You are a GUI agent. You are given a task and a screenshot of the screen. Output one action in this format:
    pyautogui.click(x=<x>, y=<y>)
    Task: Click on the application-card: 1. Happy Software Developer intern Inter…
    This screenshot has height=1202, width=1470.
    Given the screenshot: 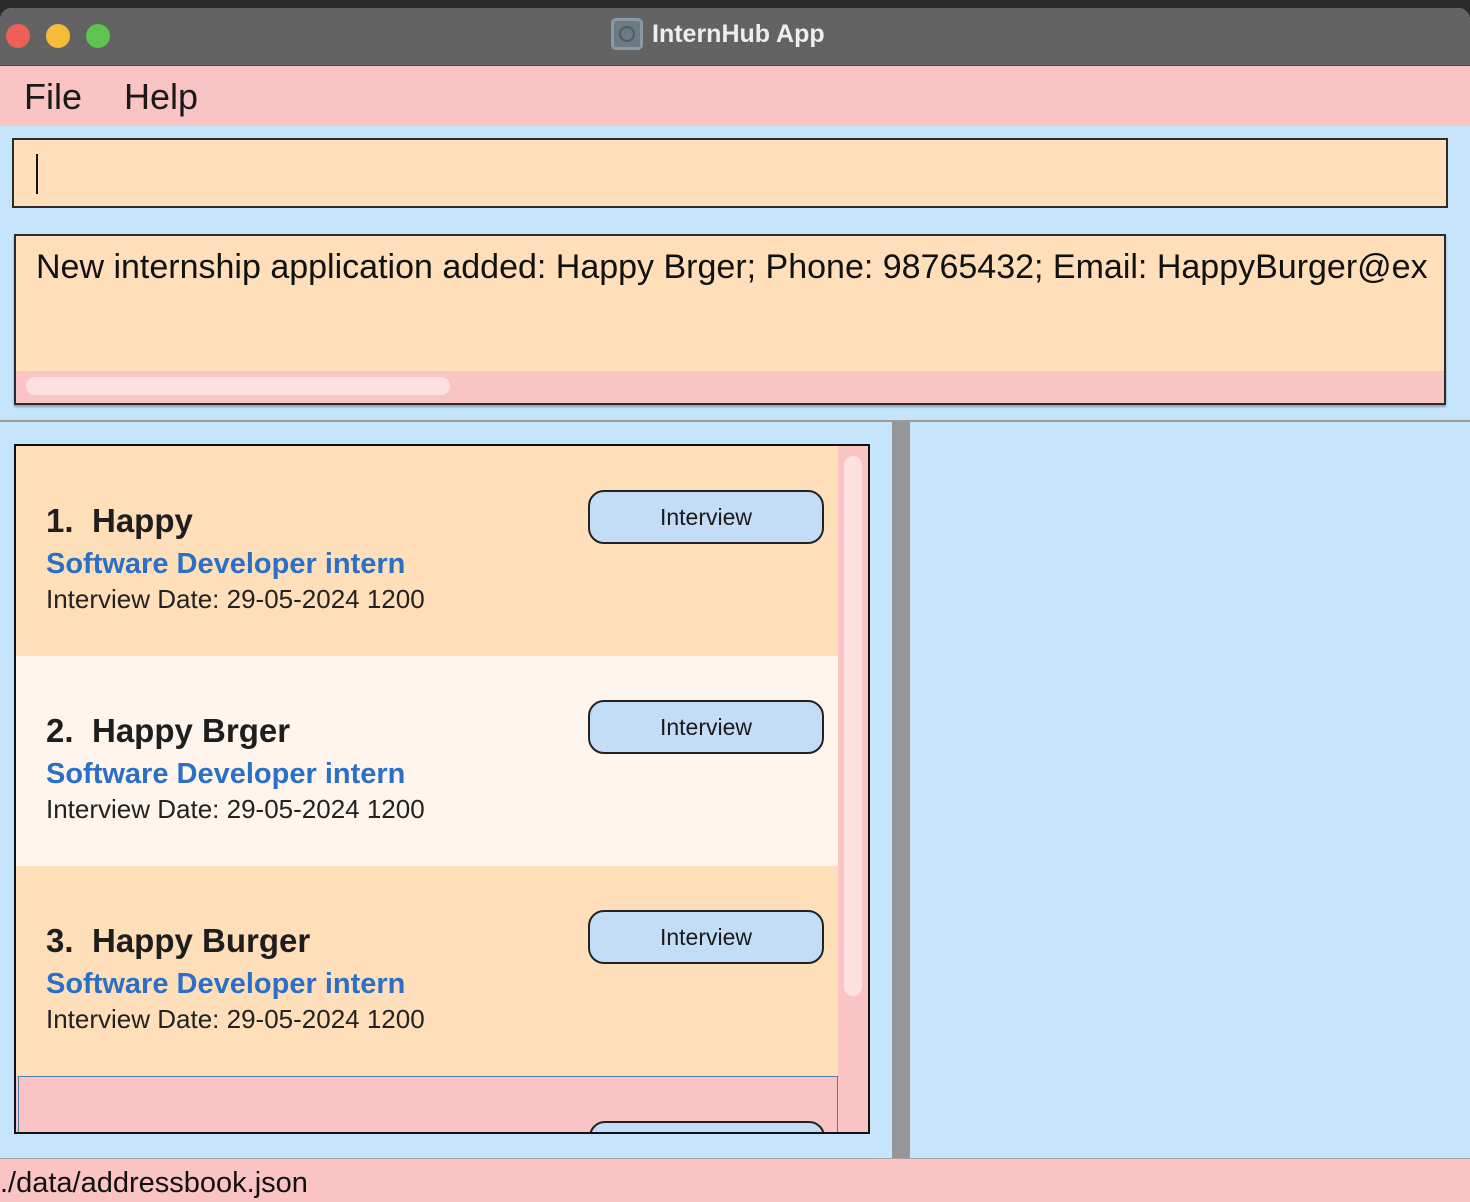 What is the action you would take?
    pyautogui.click(x=427, y=551)
    